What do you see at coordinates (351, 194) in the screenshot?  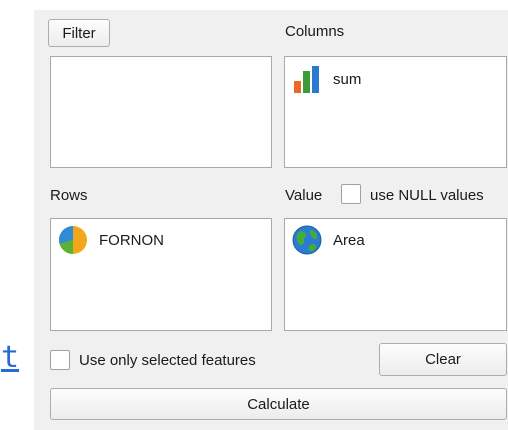 I see `use-null-values-checkbox` at bounding box center [351, 194].